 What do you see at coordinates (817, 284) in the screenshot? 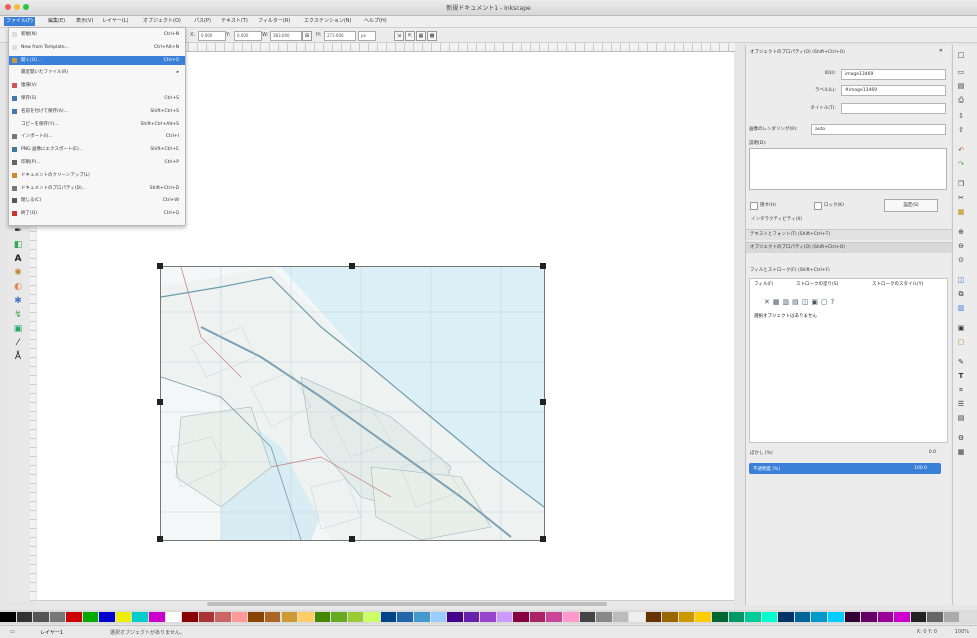
I see `tab-stroke-paint: ストロークの塗り(S)` at bounding box center [817, 284].